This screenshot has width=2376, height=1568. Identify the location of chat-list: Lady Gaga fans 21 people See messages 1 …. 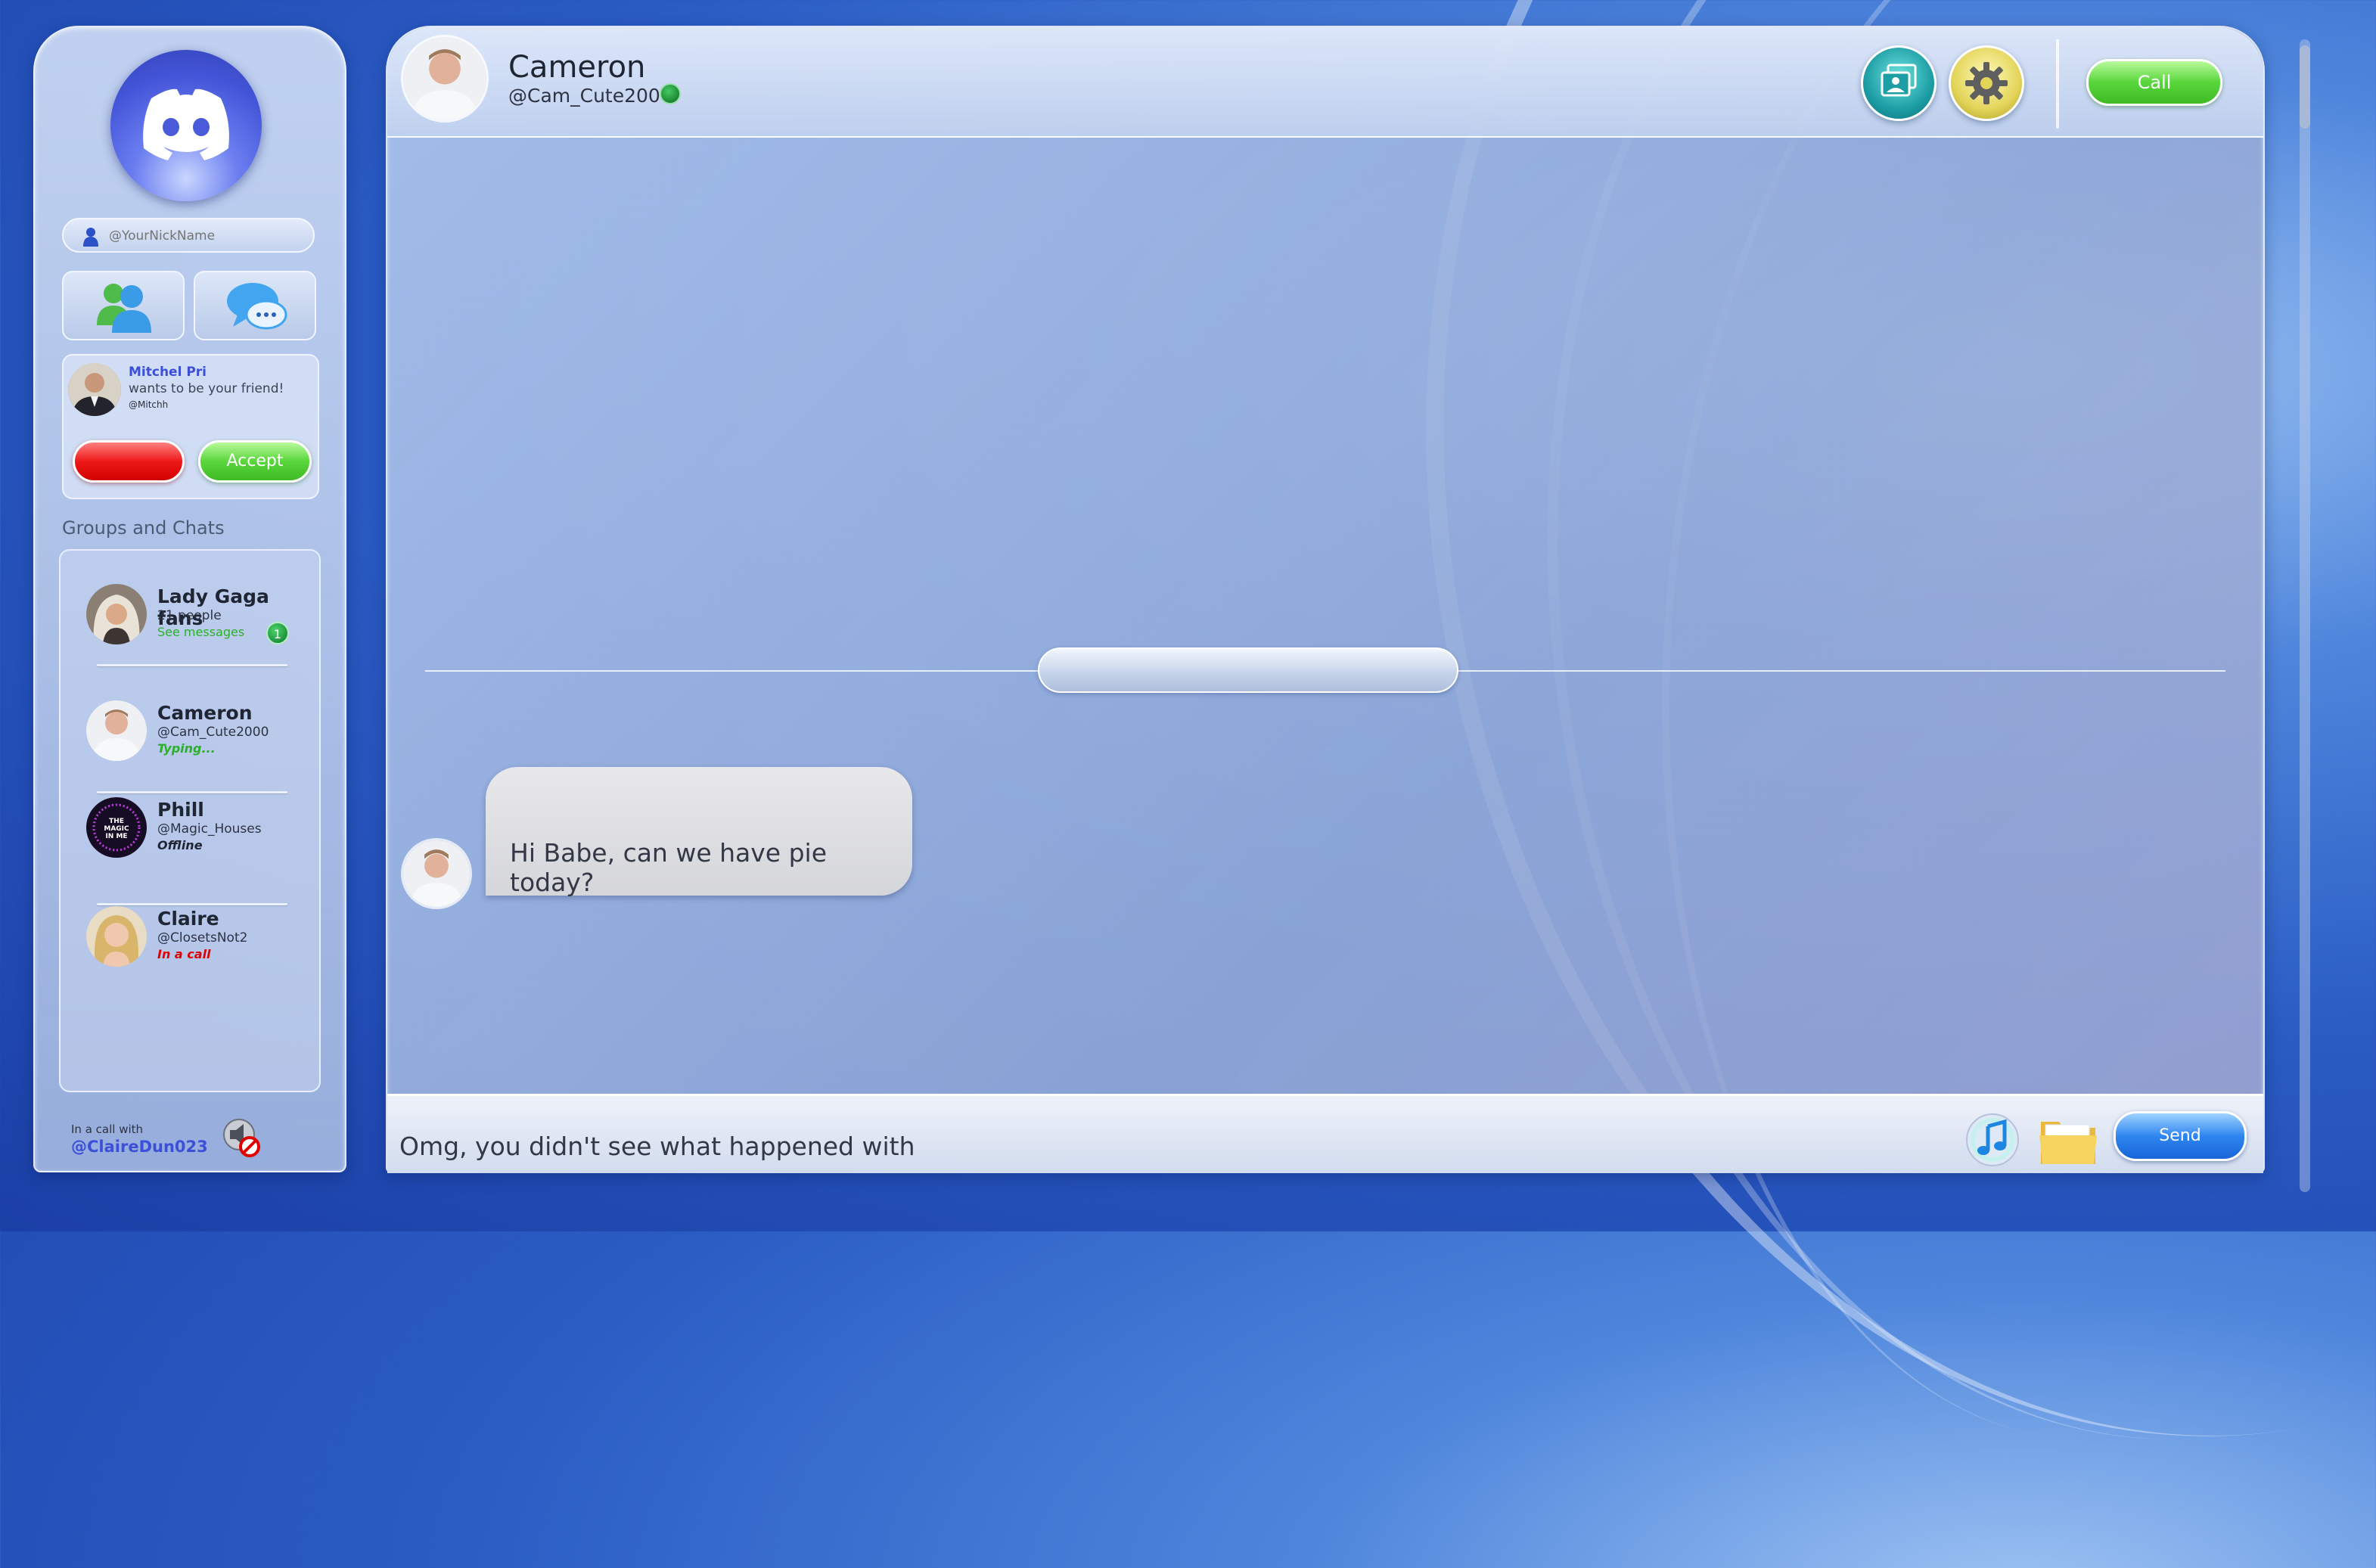
(190, 821).